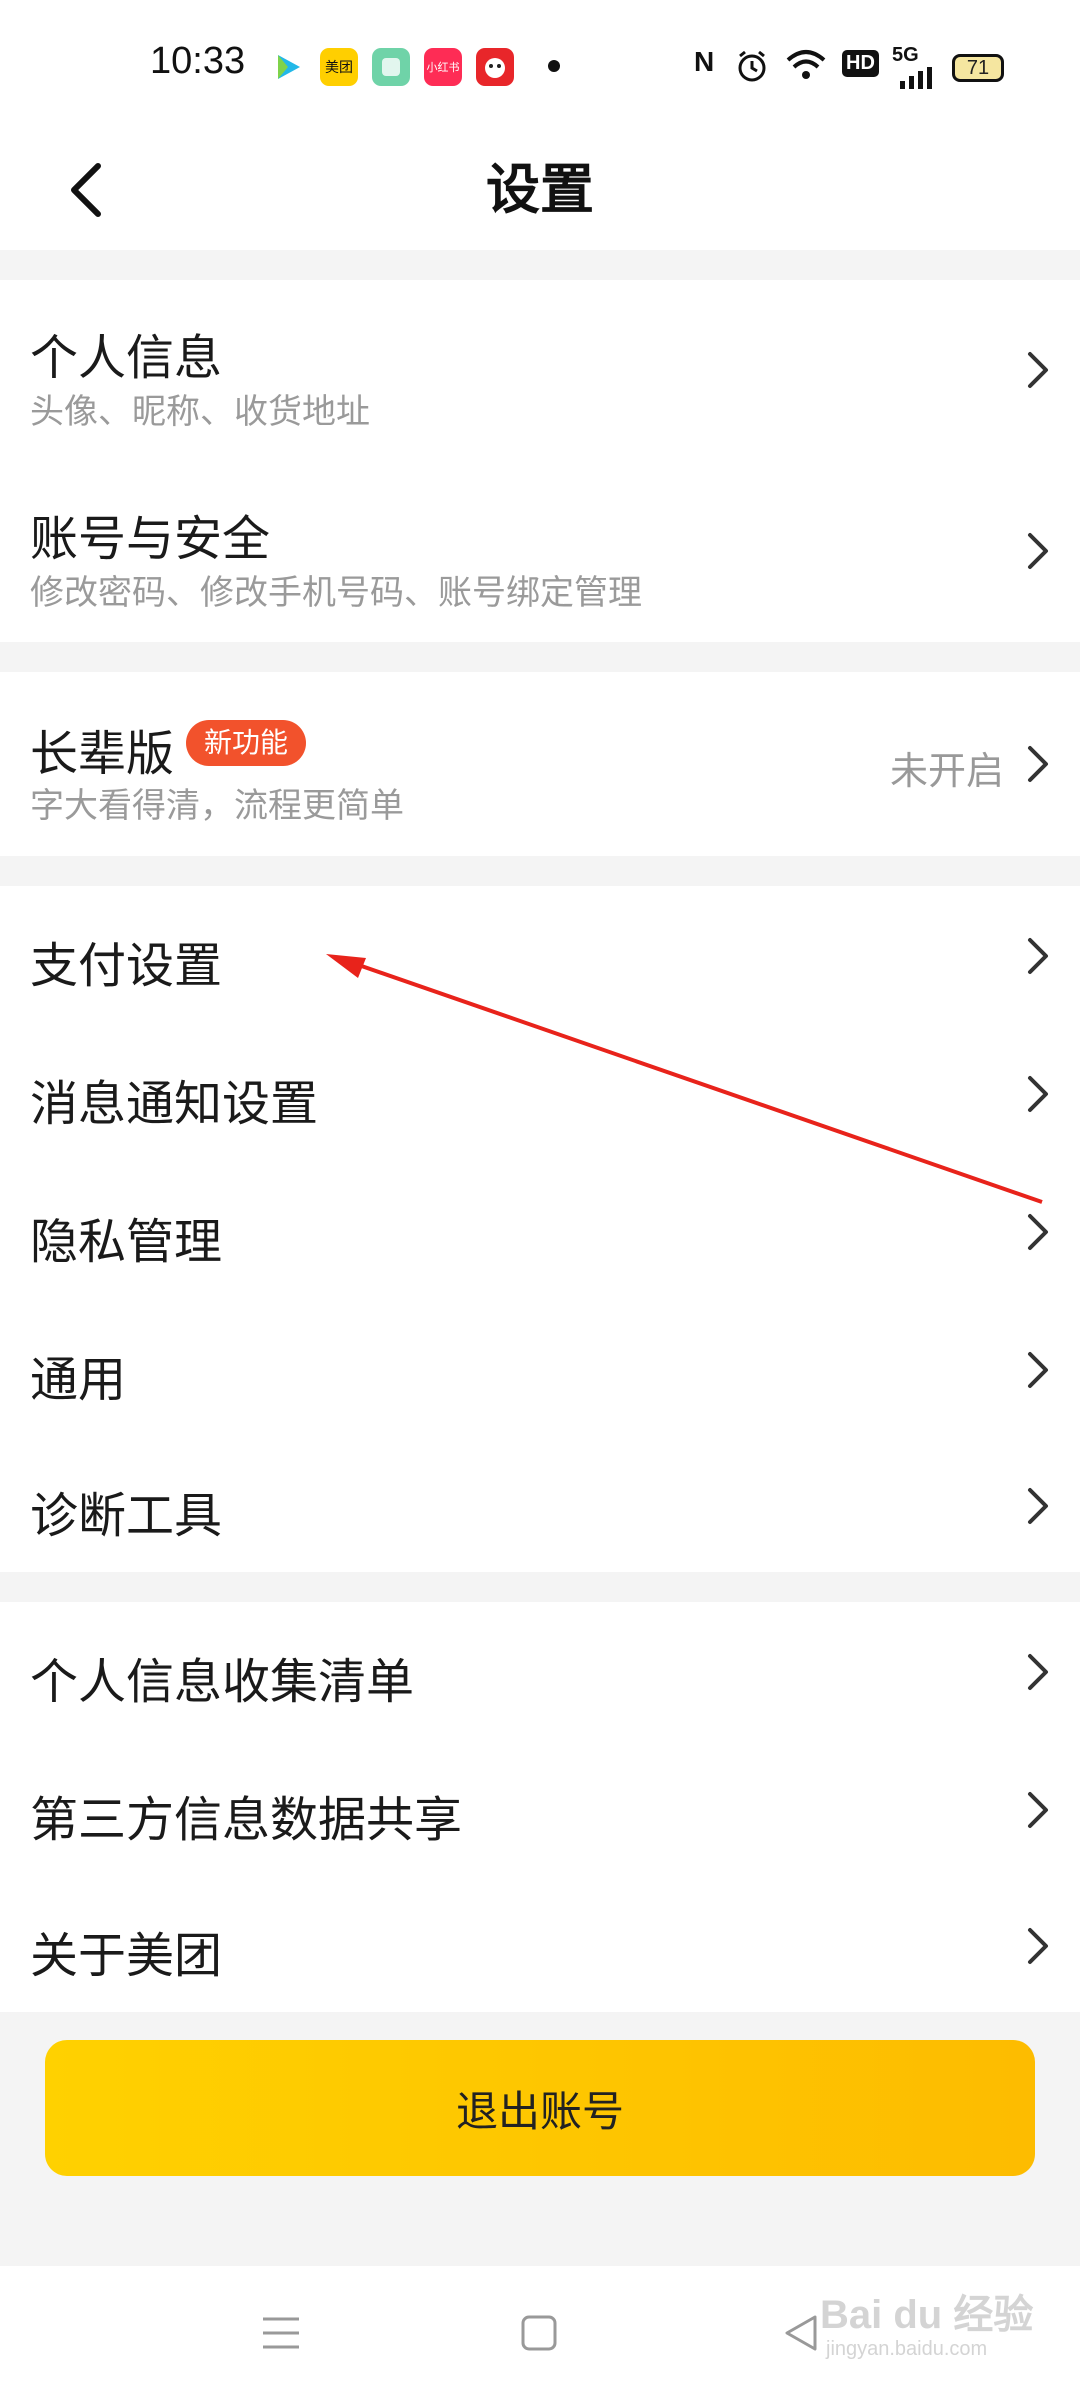 The height and width of the screenshot is (2400, 1080). I want to click on settings-item-elder-mode: 长辈版 新功能 字大看得清，流程更简单 未开启, so click(540, 764).